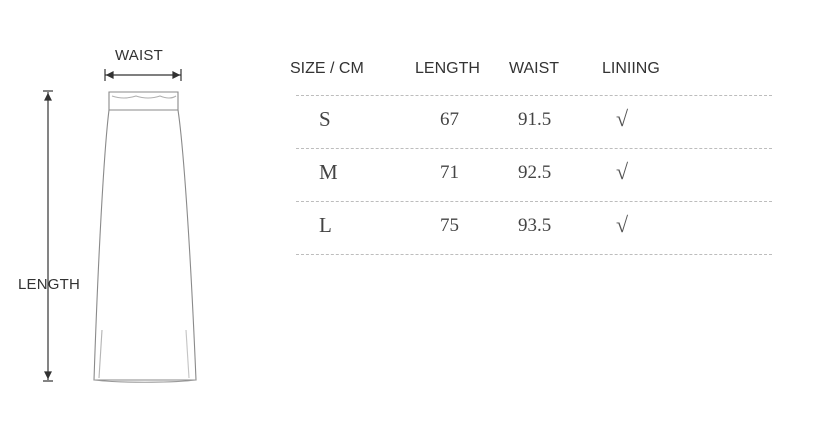 The image size is (834, 421). What do you see at coordinates (145, 237) in the screenshot?
I see `skirt-outline` at bounding box center [145, 237].